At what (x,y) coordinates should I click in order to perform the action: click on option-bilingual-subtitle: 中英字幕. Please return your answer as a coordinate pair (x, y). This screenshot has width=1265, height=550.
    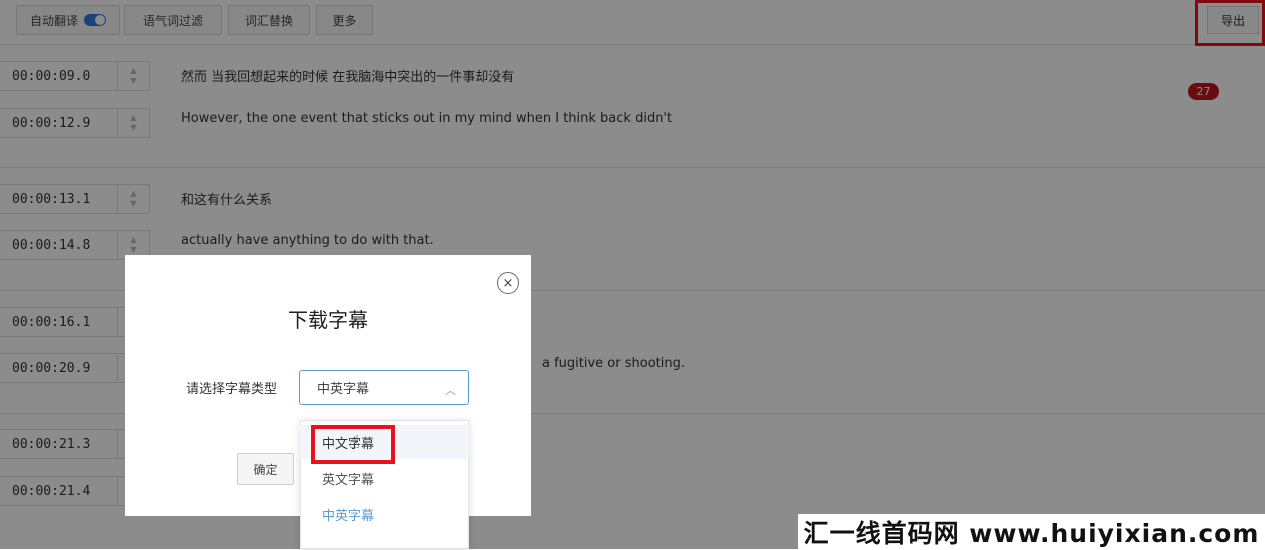
    Looking at the image, I should click on (384, 514).